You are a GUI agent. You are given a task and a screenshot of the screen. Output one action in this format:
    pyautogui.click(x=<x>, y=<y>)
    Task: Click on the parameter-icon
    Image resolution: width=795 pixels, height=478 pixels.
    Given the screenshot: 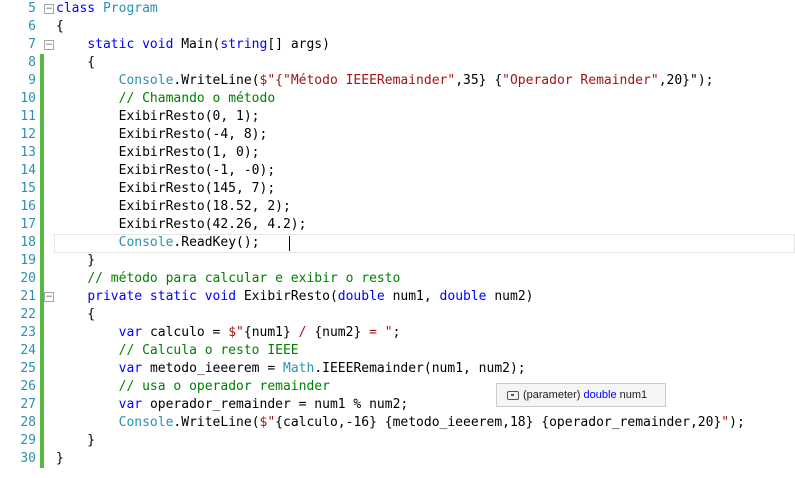 What is the action you would take?
    pyautogui.click(x=513, y=395)
    